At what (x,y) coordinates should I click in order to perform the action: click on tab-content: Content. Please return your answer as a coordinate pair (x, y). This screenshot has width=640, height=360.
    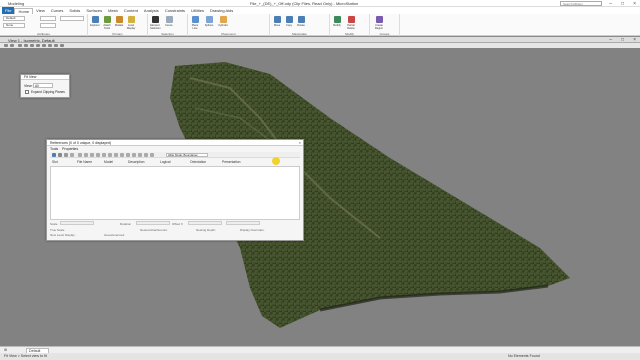
    Looking at the image, I should click on (131, 10).